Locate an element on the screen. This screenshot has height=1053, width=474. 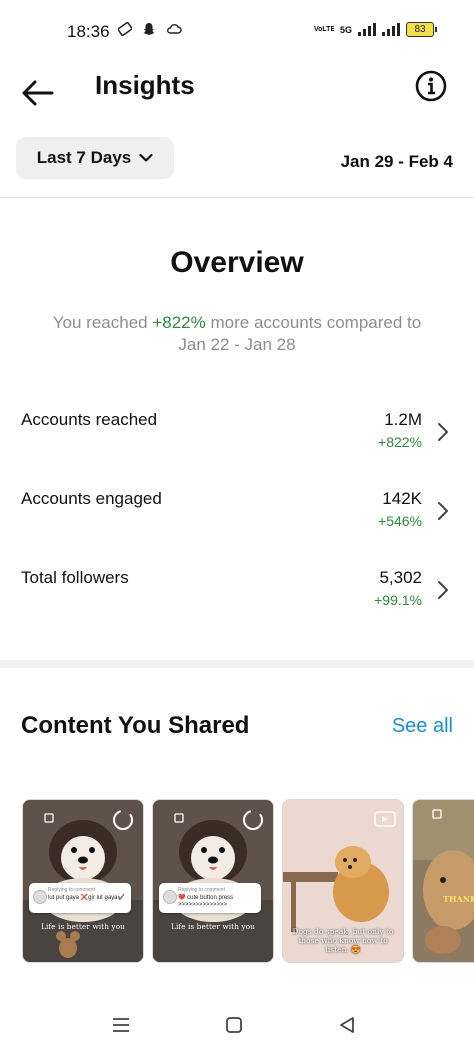
metric-label: Accounts engaged is located at coordinates (91, 498).